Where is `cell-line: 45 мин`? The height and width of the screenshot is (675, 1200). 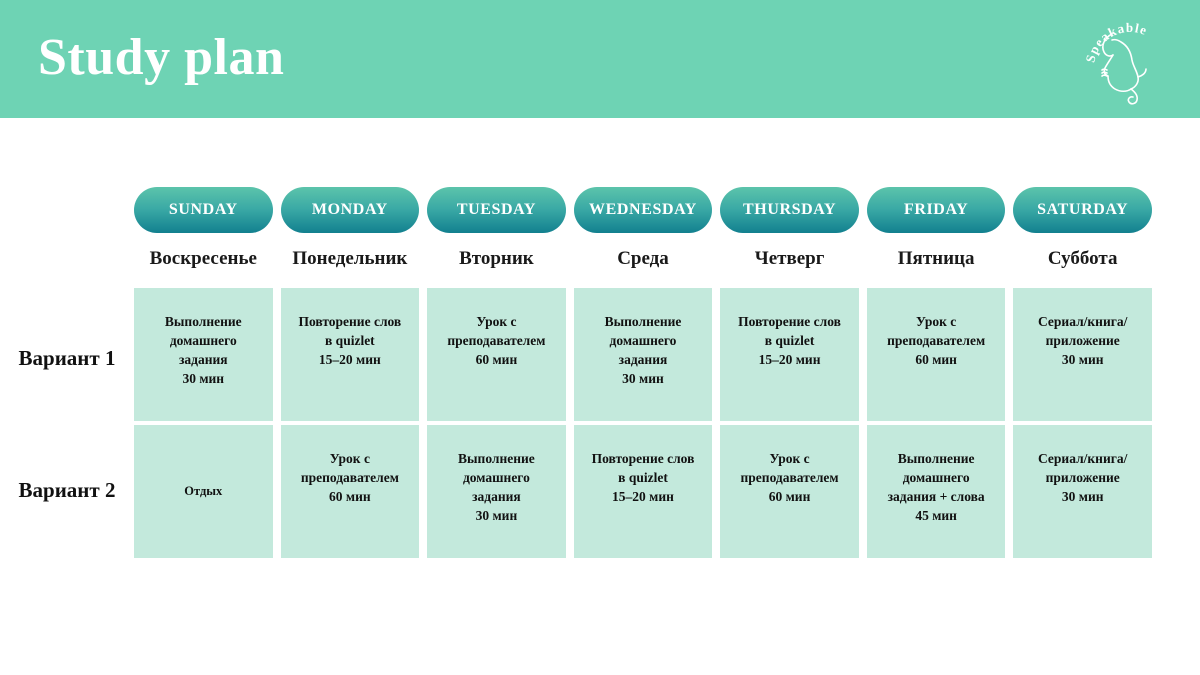
cell-line: 45 мин is located at coordinates (936, 515).